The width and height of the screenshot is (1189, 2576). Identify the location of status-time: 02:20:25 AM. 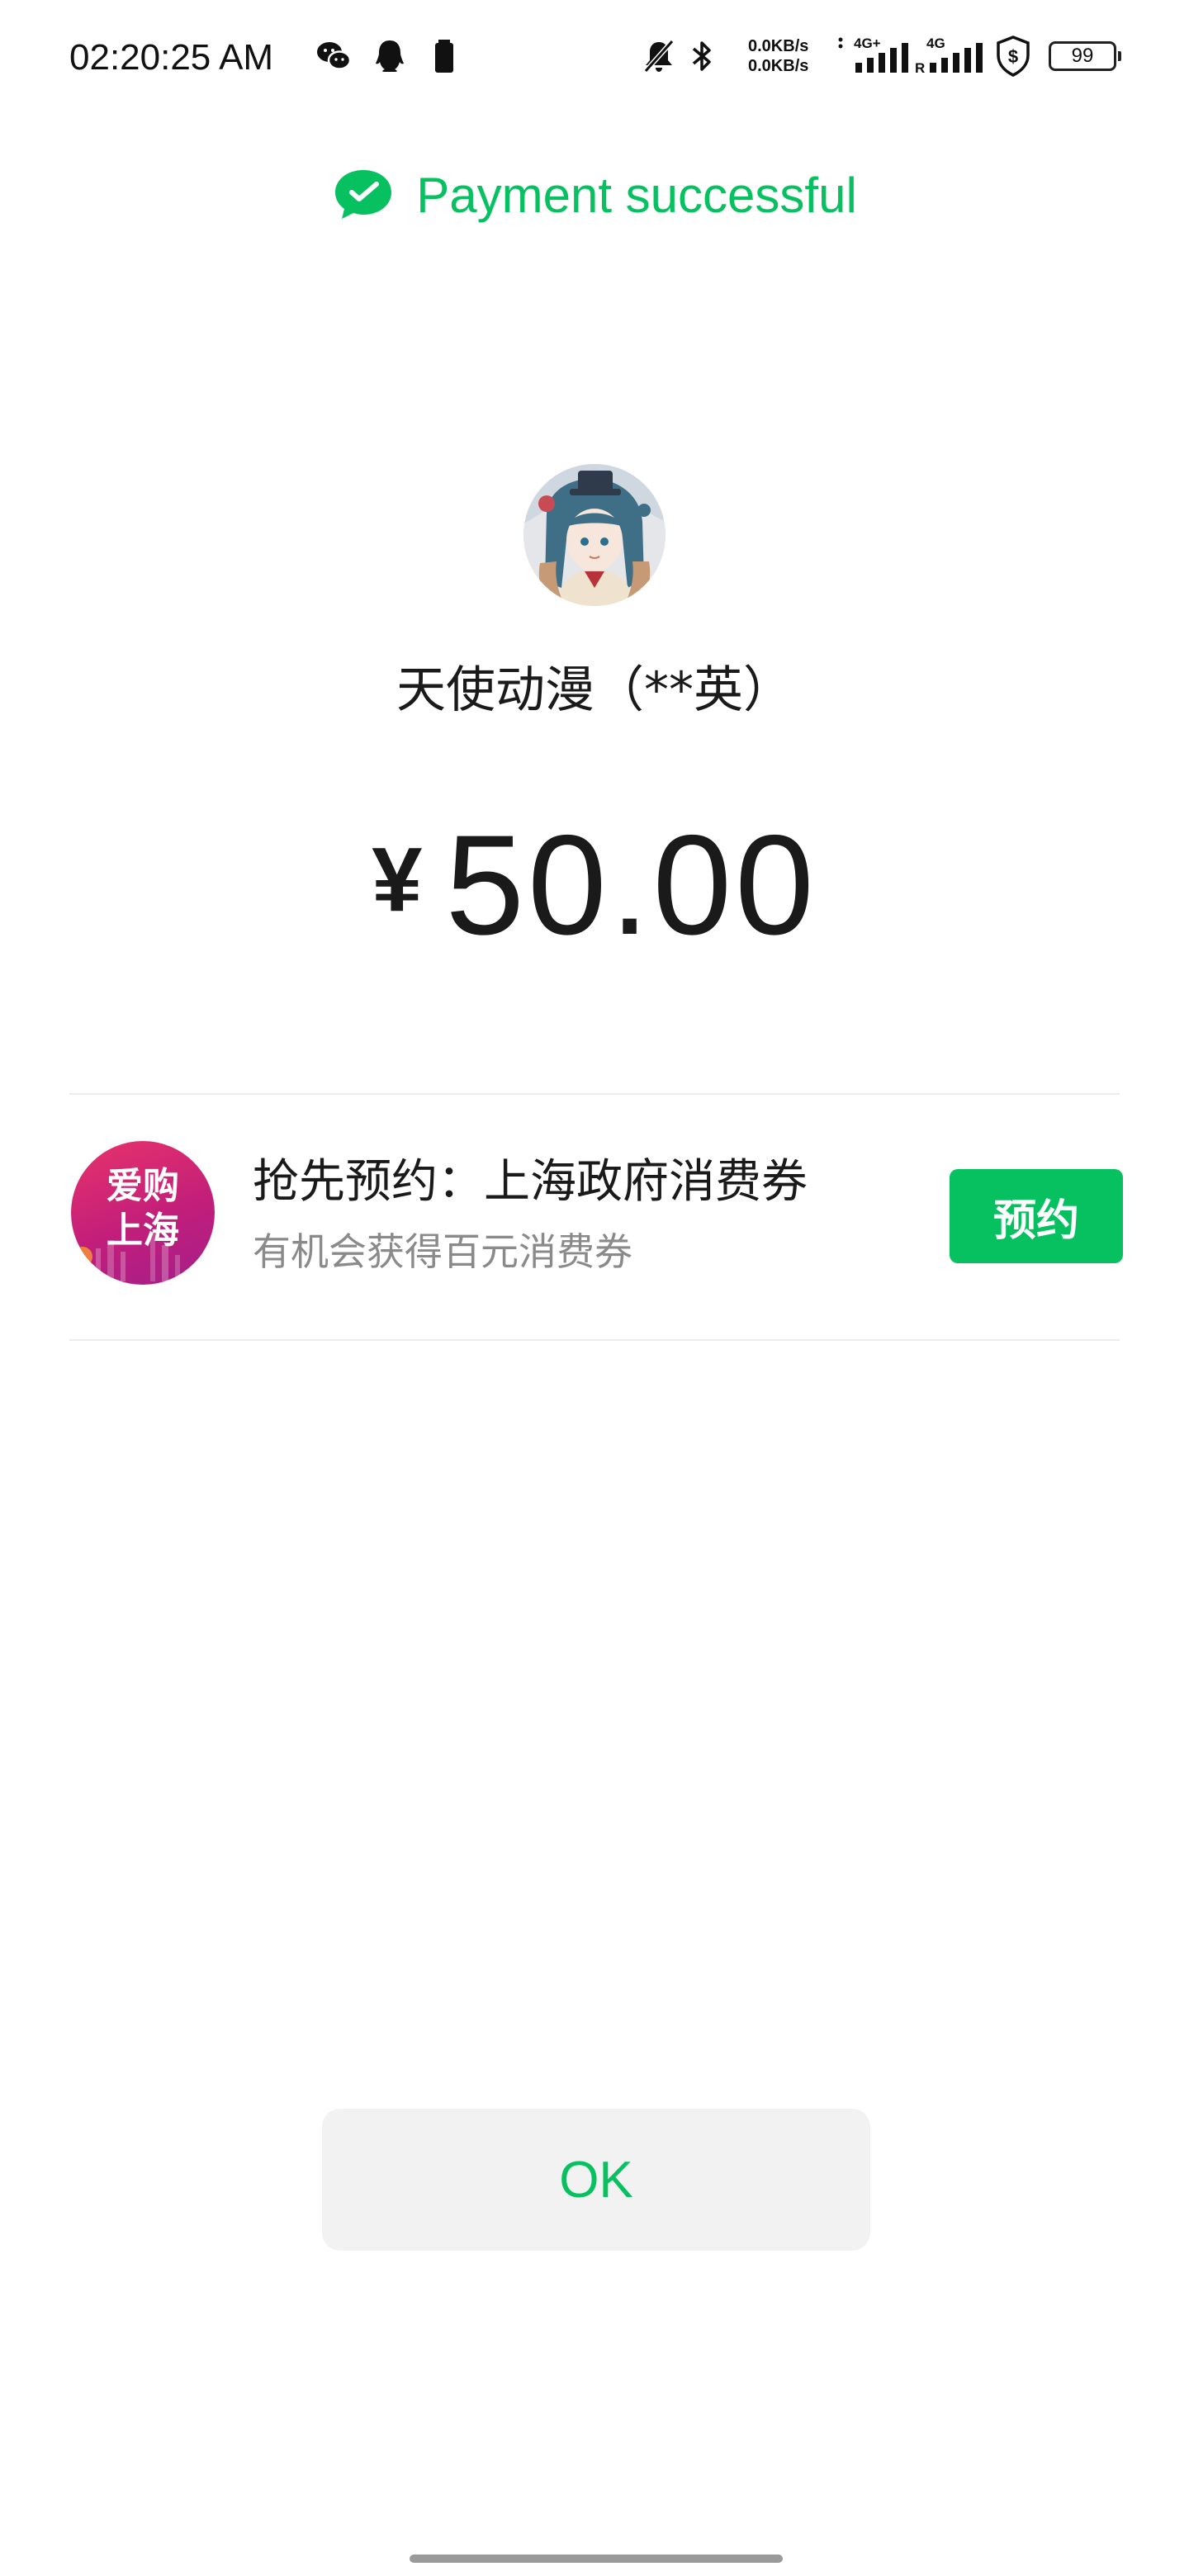
(171, 57).